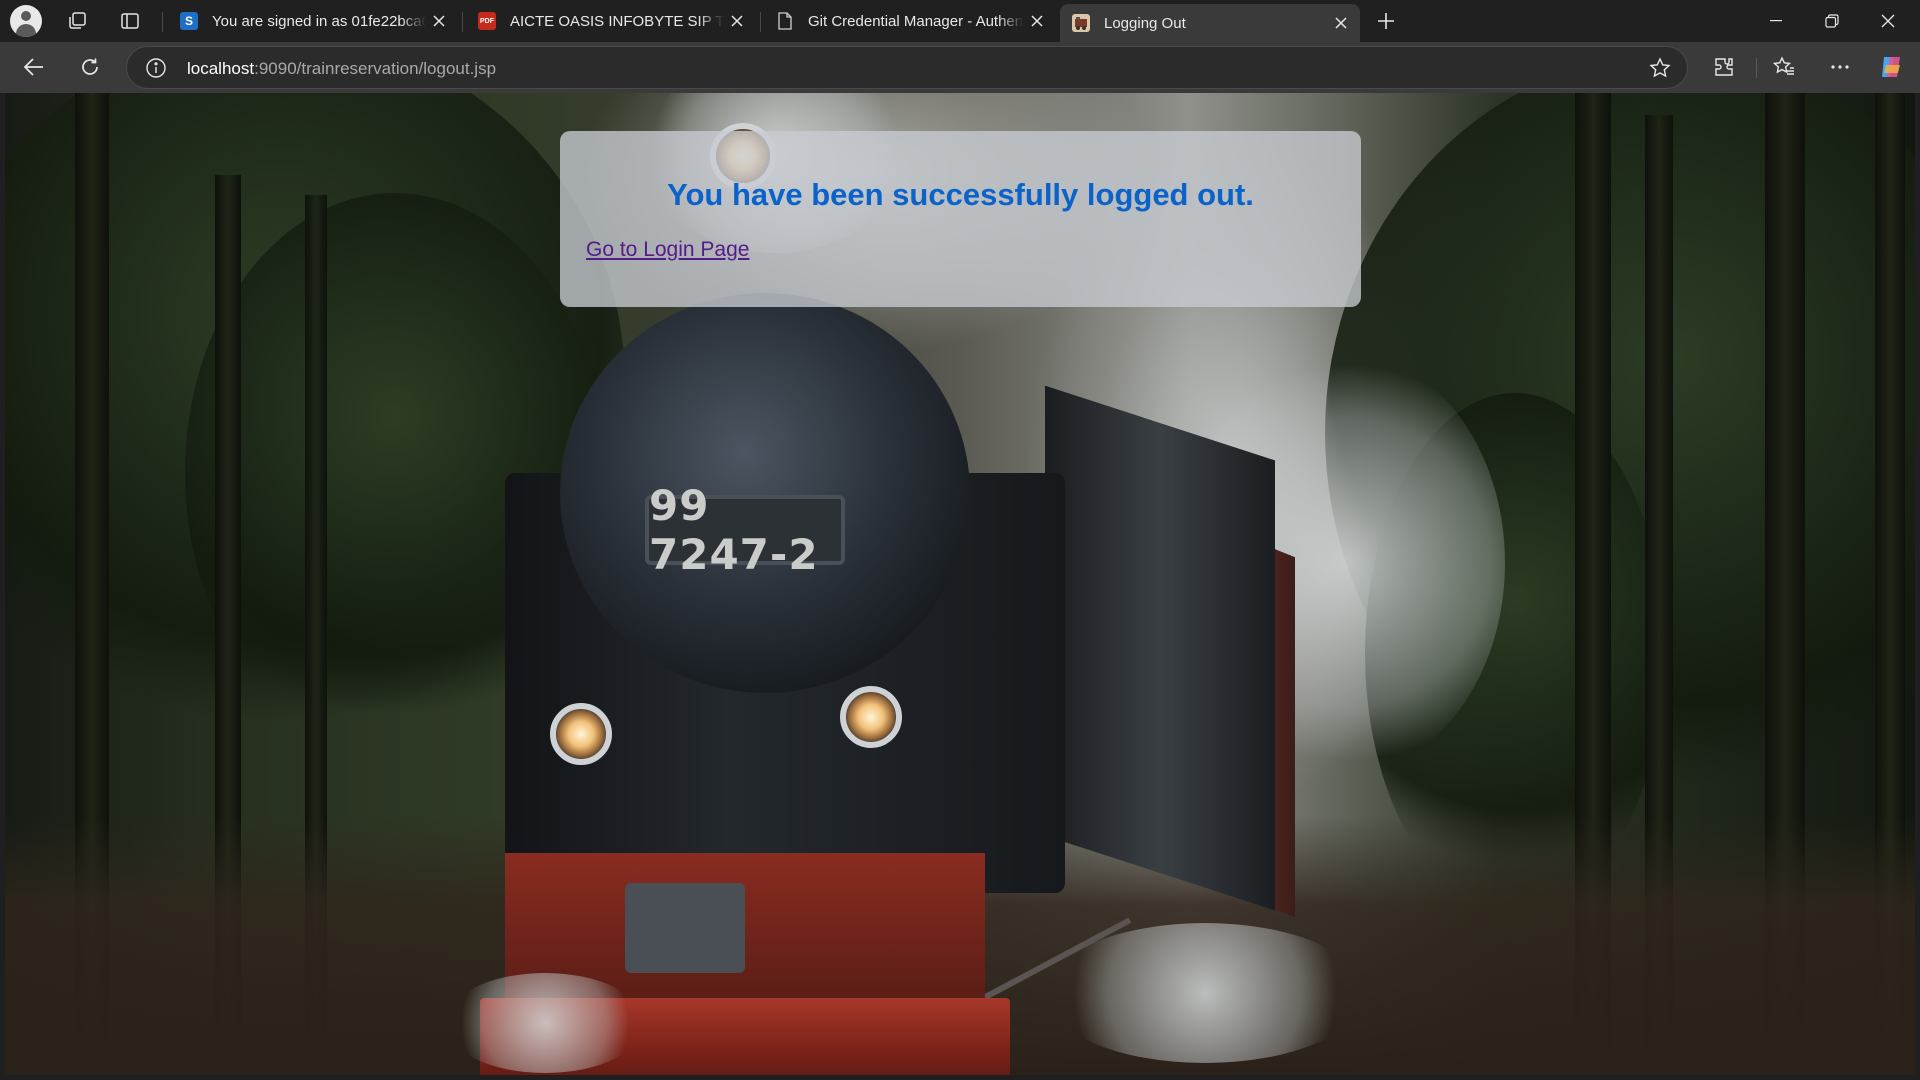  I want to click on profile-avatar-icon, so click(26, 21).